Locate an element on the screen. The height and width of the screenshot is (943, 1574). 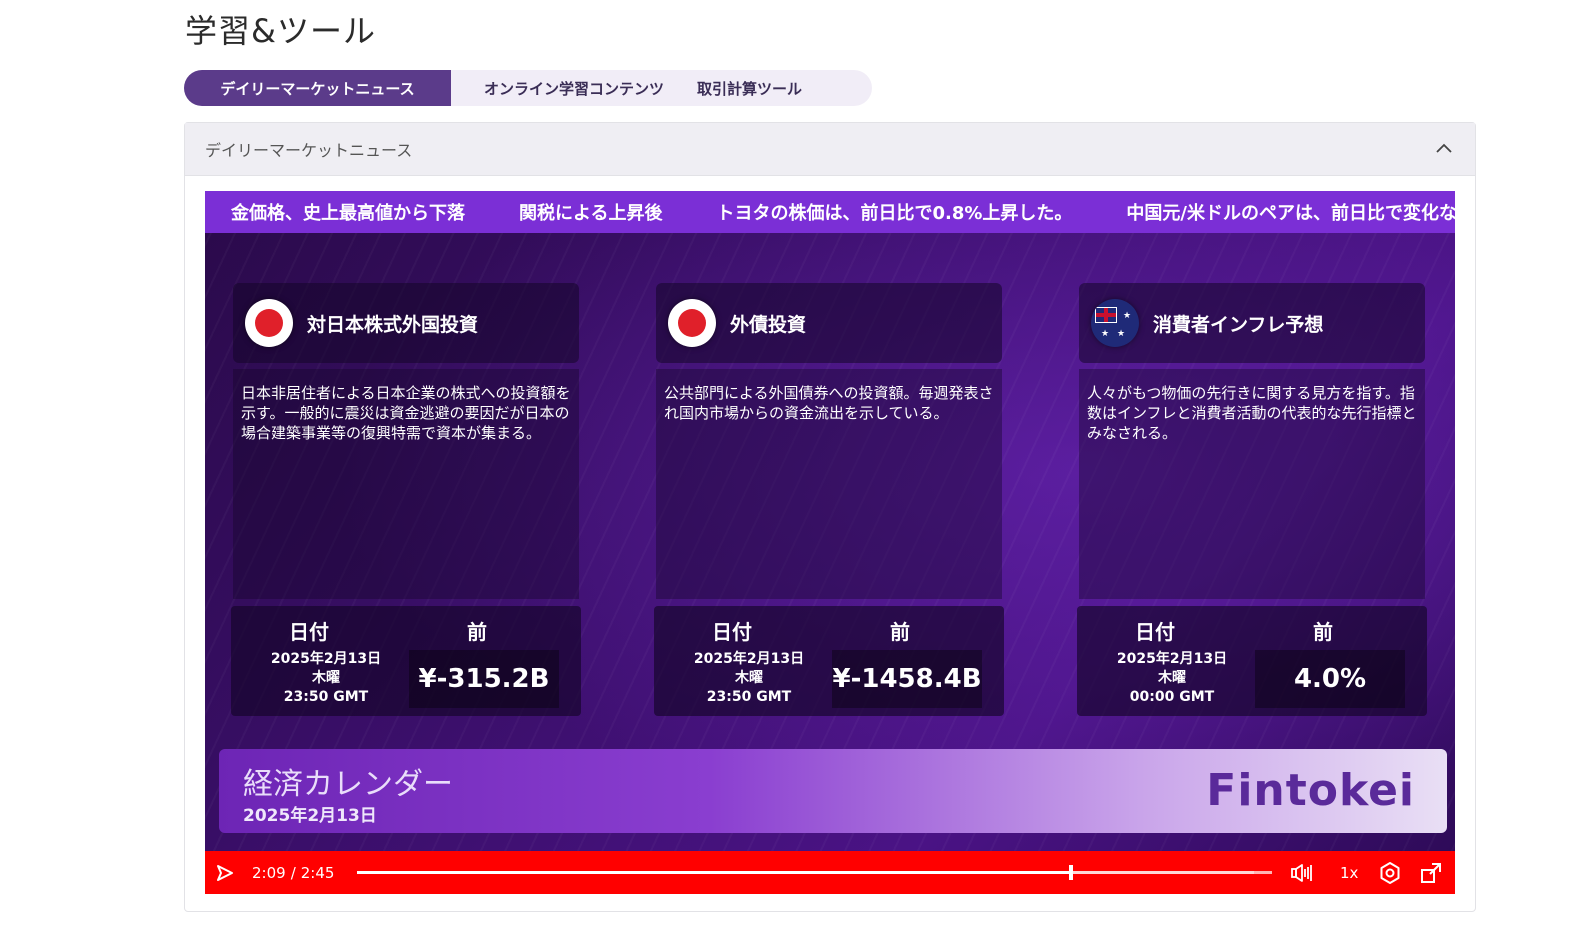
indicator-card-title: 対日本株式外国投資 is located at coordinates (406, 323).